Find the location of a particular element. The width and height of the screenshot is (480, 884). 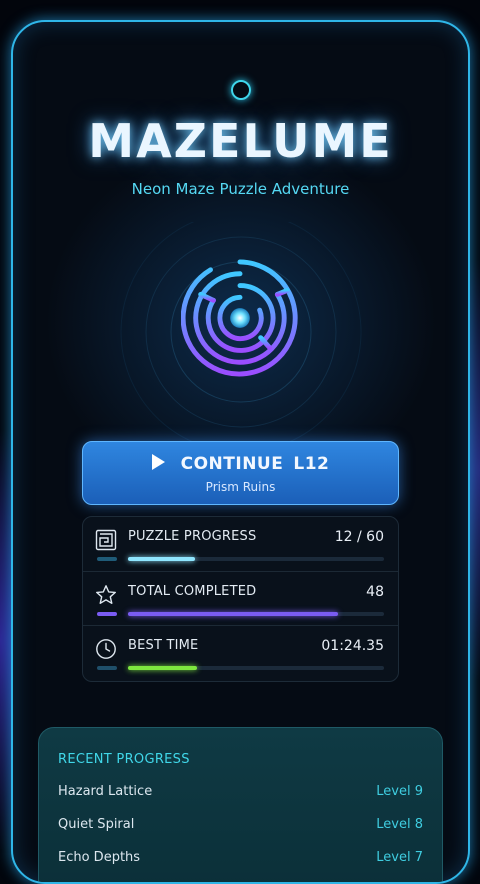

stat-best-time: BEST TIME 01:24.35 is located at coordinates (240, 652).